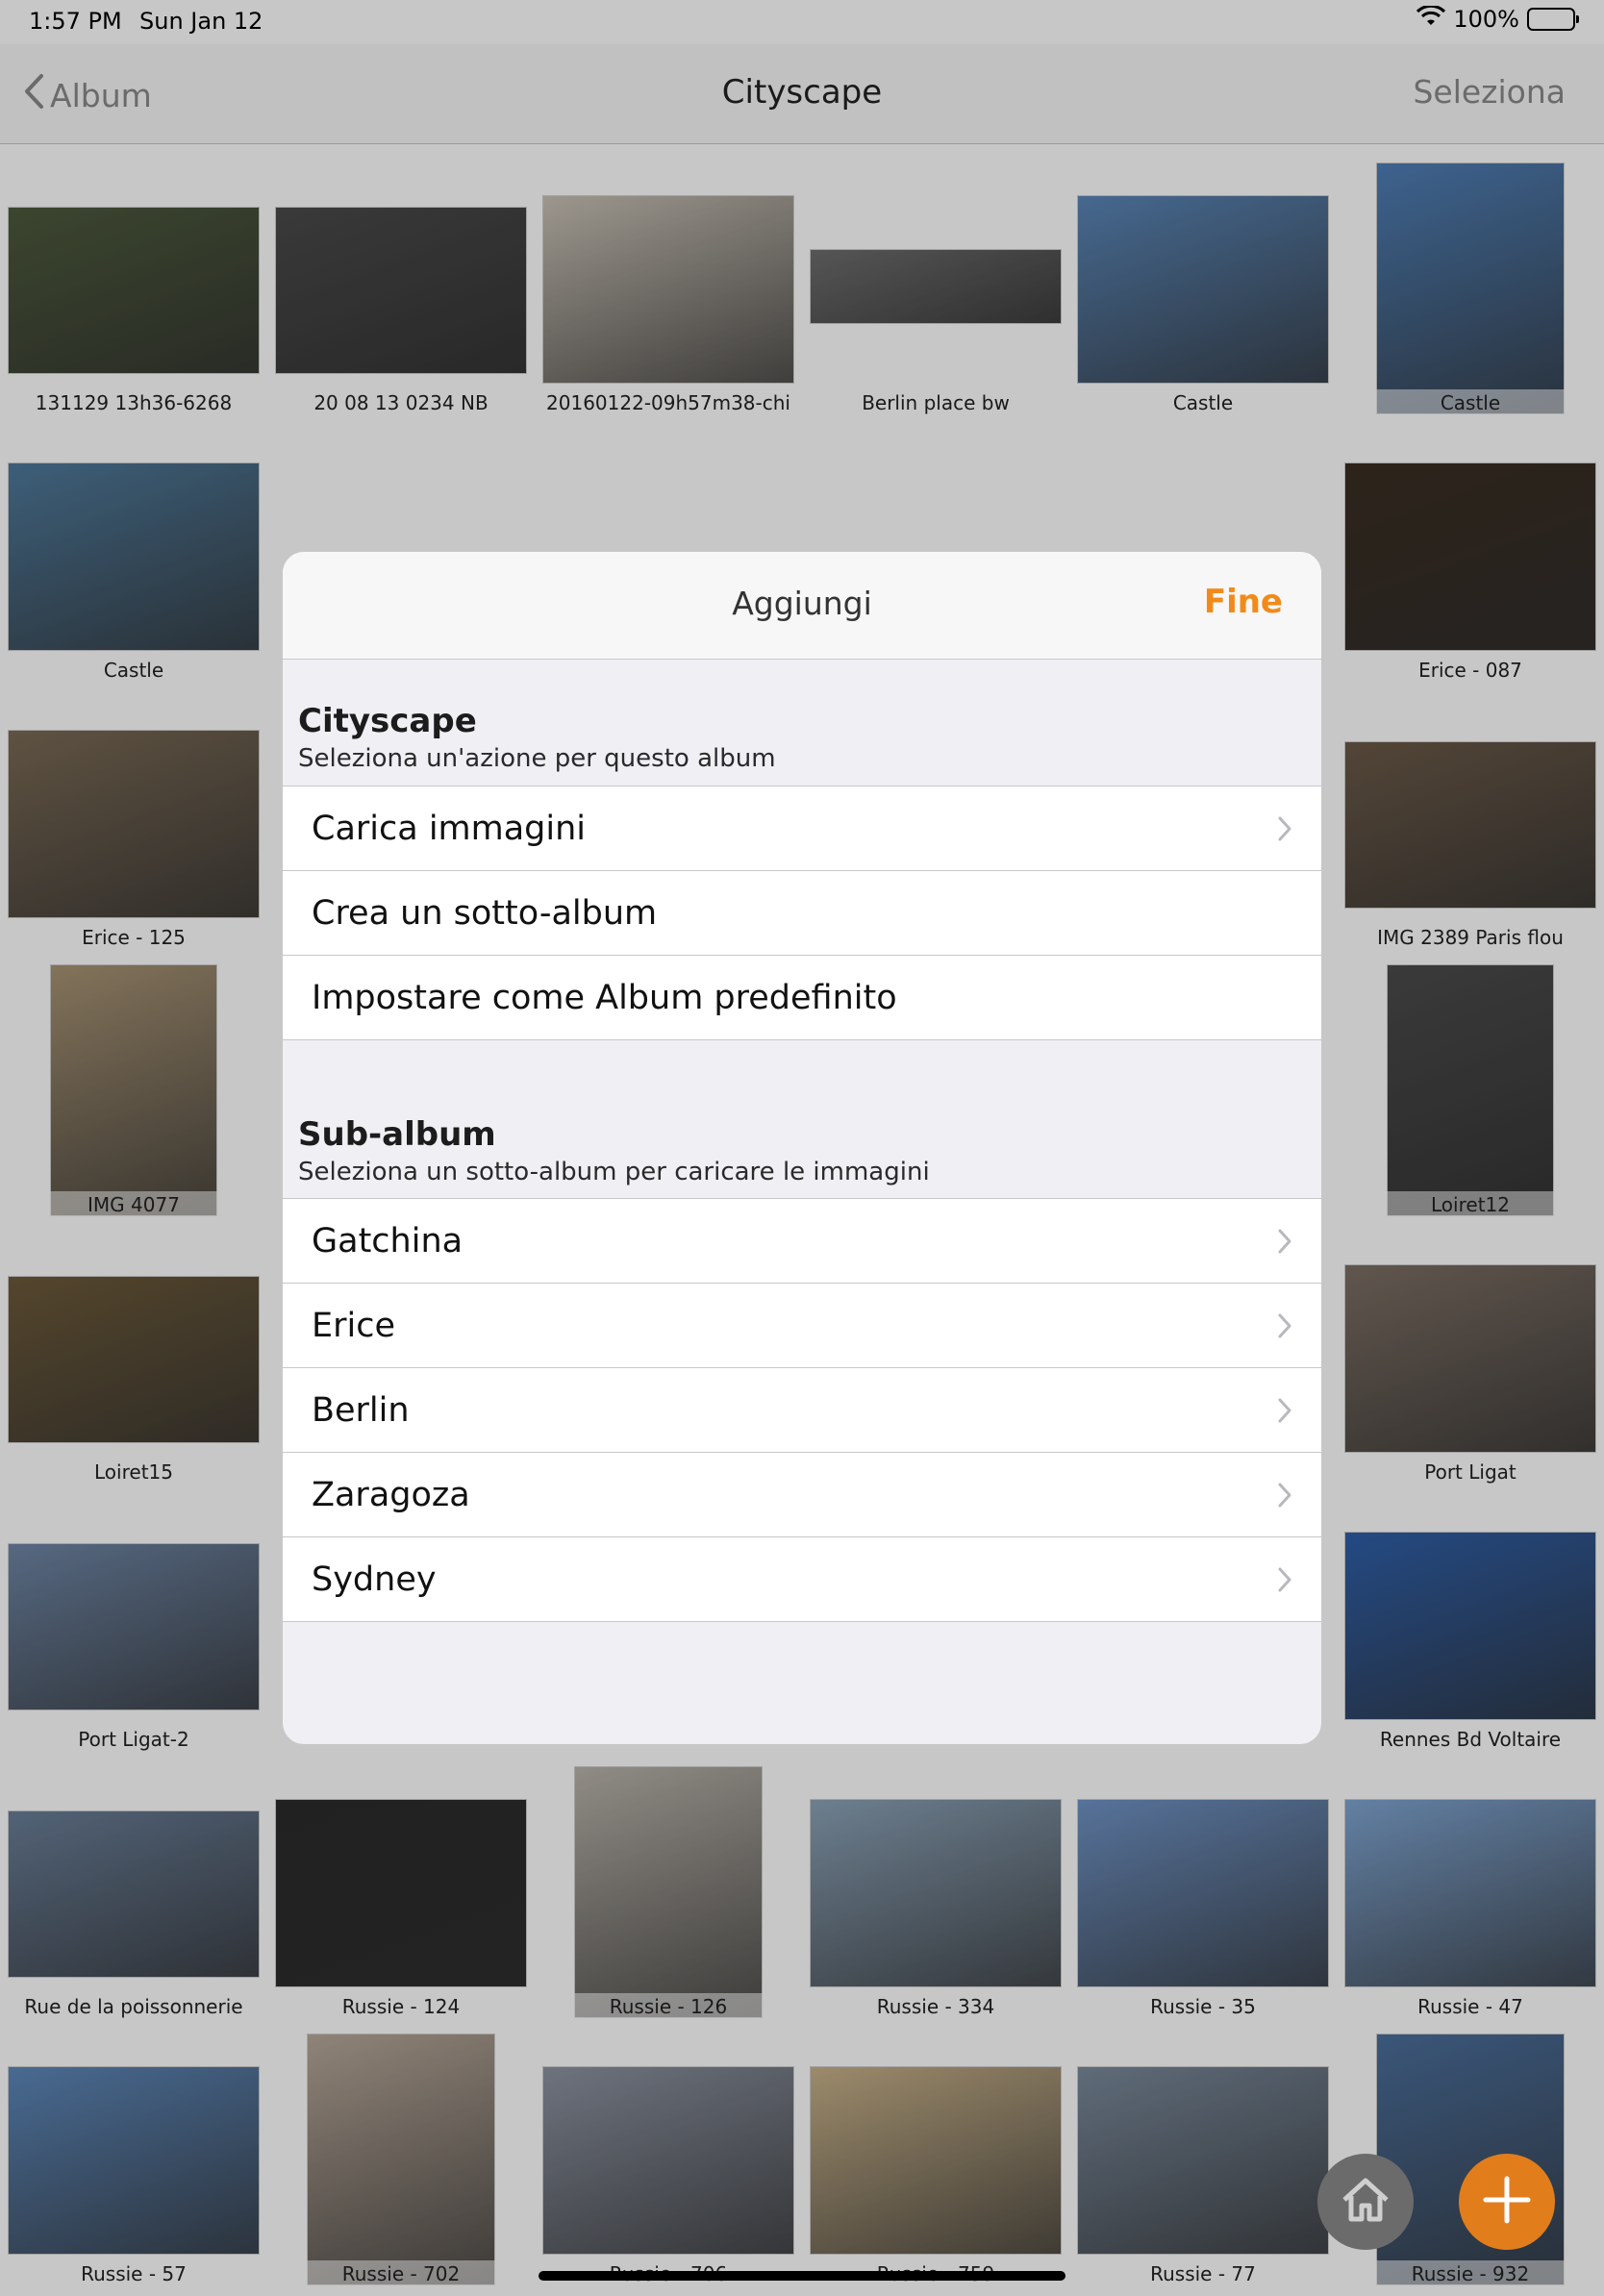 Image resolution: width=1604 pixels, height=2296 pixels. I want to click on menu-row: Erice, so click(802, 1326).